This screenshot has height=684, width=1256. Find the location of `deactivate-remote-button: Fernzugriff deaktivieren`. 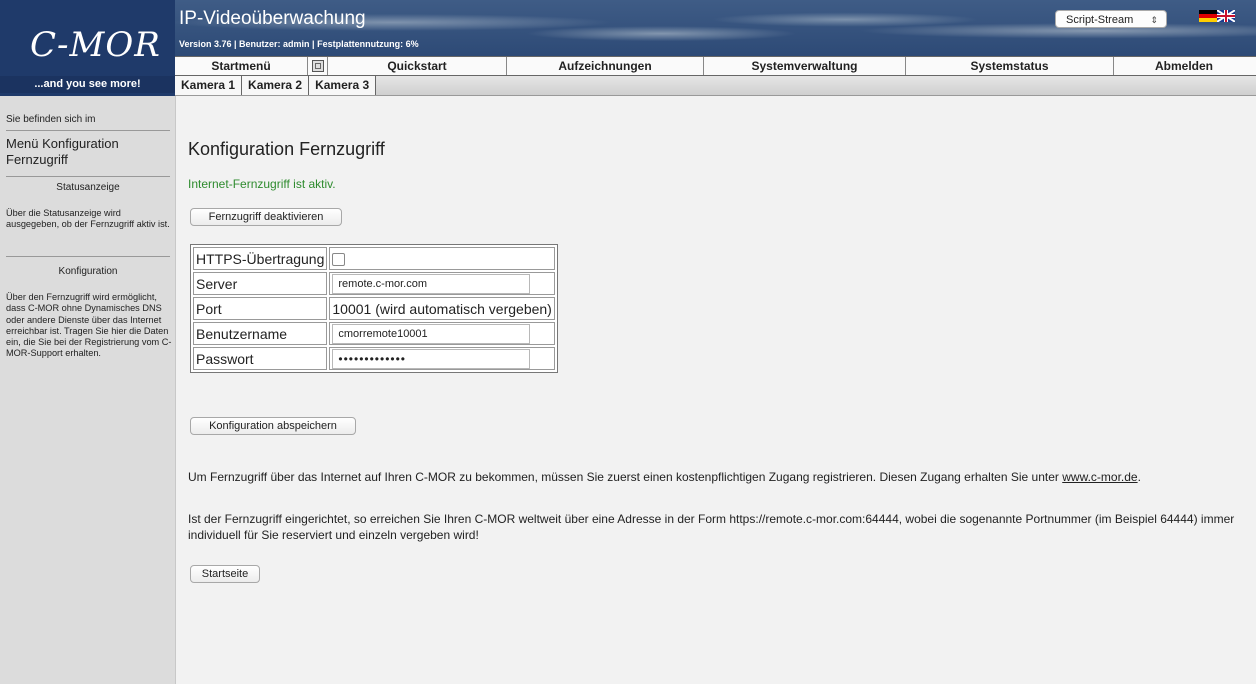

deactivate-remote-button: Fernzugriff deaktivieren is located at coordinates (266, 217).